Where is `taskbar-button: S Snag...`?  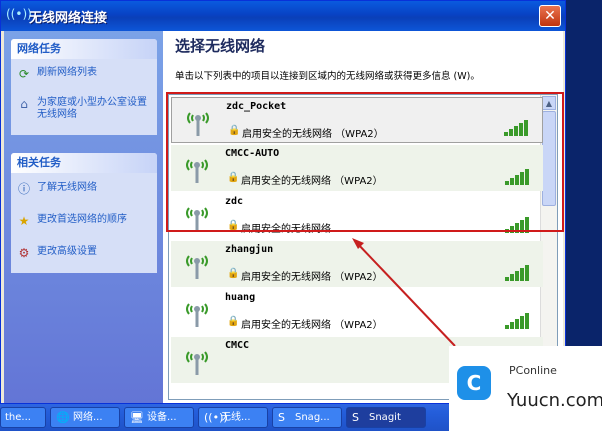 taskbar-button: S Snag... is located at coordinates (307, 417).